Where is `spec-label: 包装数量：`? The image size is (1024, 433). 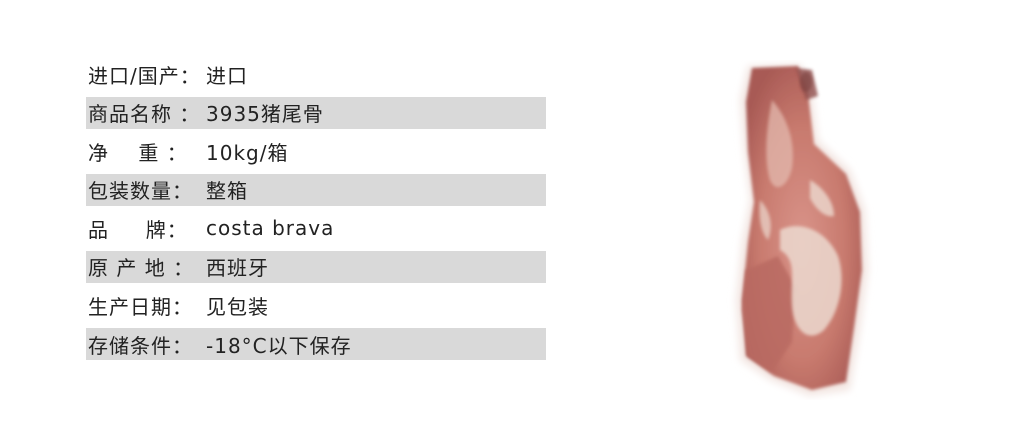 spec-label: 包装数量： is located at coordinates (140, 191).